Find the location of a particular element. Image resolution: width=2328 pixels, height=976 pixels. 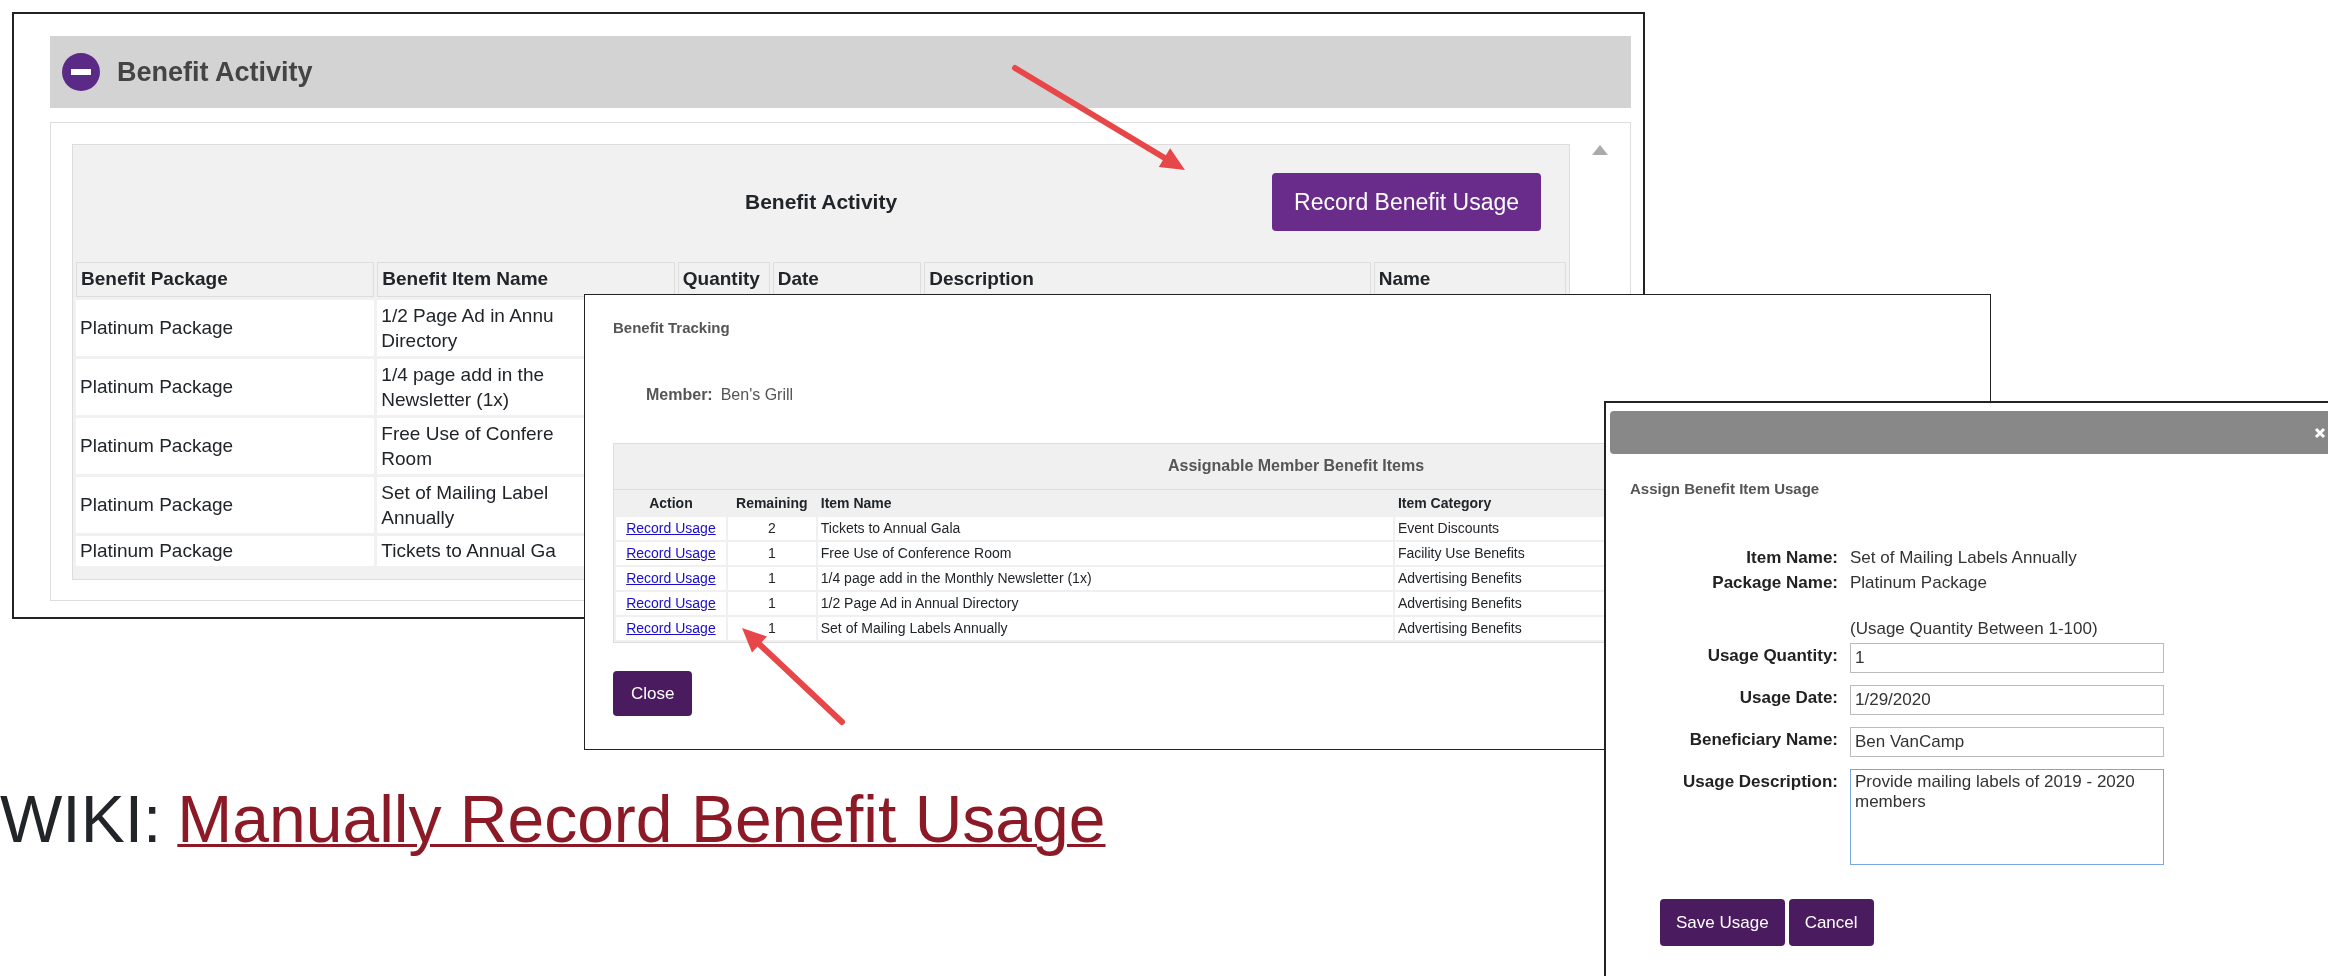

input-field: 1 is located at coordinates (2007, 658).